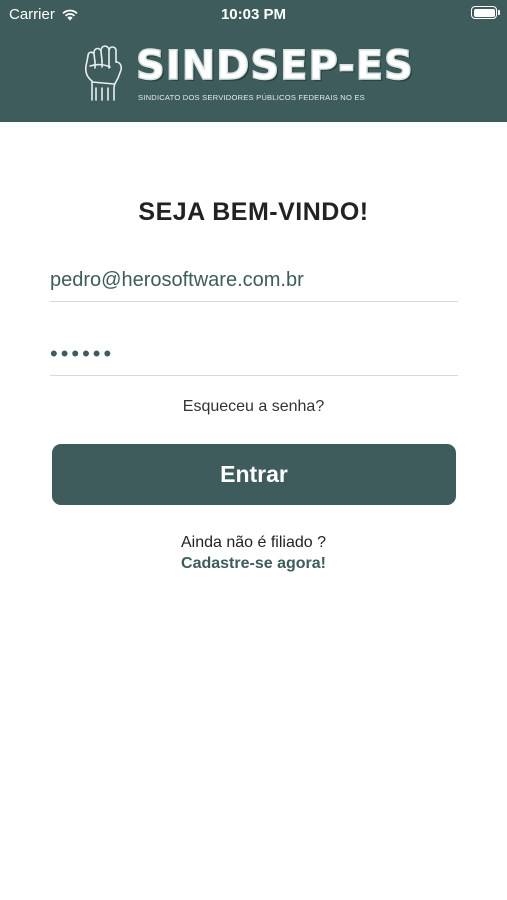 The image size is (507, 900). I want to click on email-input, so click(254, 280).